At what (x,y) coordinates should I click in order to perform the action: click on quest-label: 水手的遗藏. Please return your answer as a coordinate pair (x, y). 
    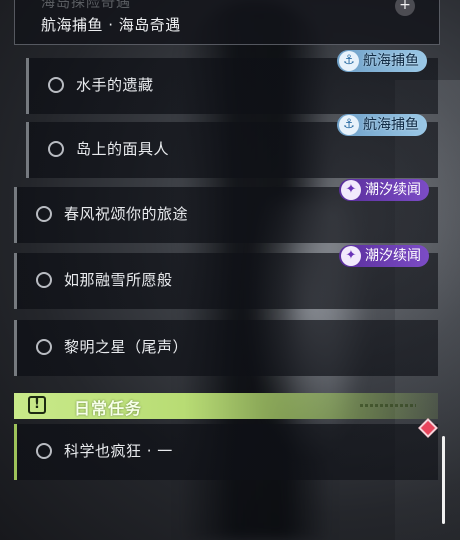
    Looking at the image, I should click on (115, 85).